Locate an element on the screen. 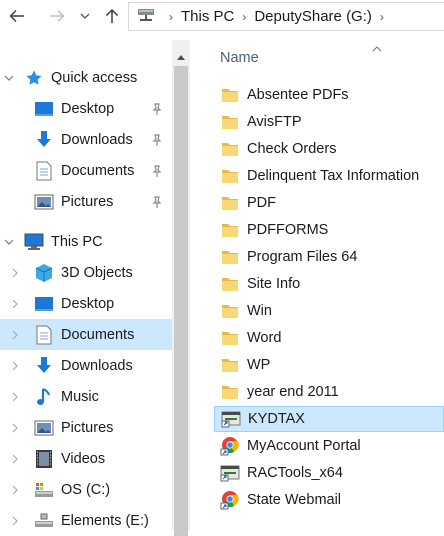  scrollbar-thumb is located at coordinates (181, 301).